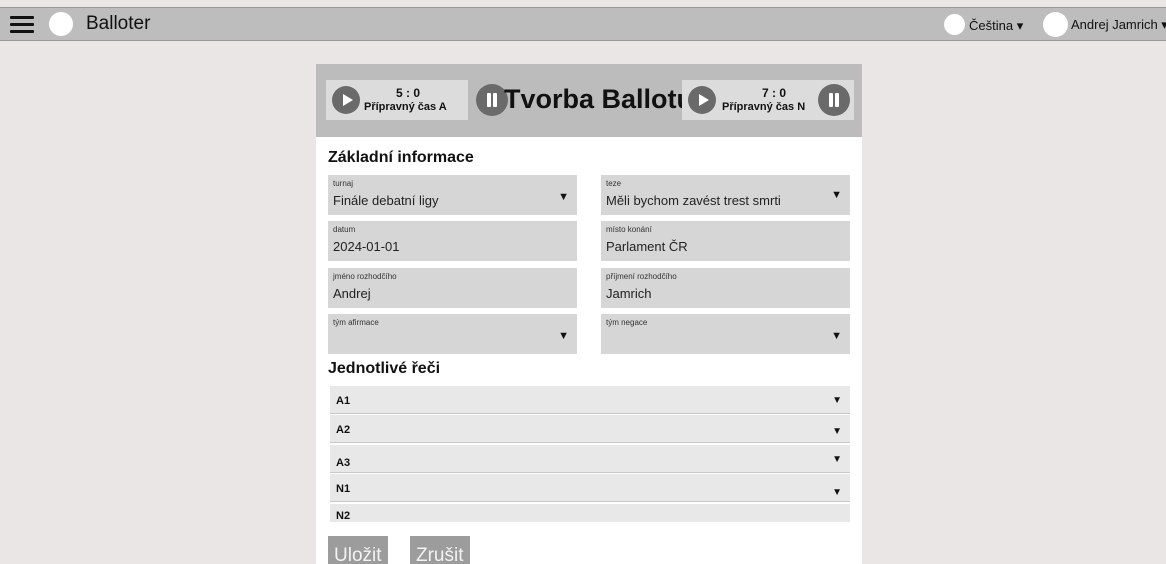 This screenshot has height=564, width=1166. What do you see at coordinates (764, 107) in the screenshot?
I see `timer-n-label: Přípravný čas N` at bounding box center [764, 107].